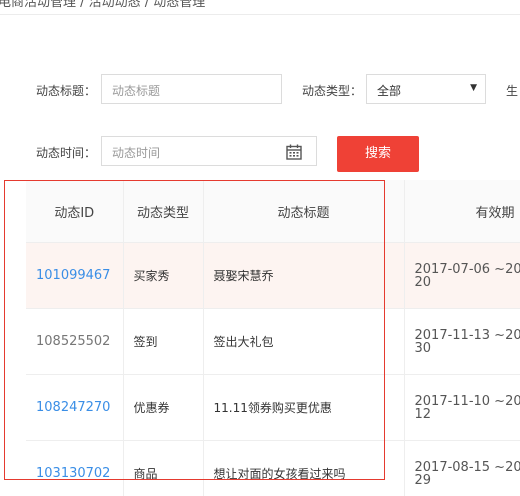 Image resolution: width=520 pixels, height=496 pixels. I want to click on row-type: 买家秀, so click(163, 275).